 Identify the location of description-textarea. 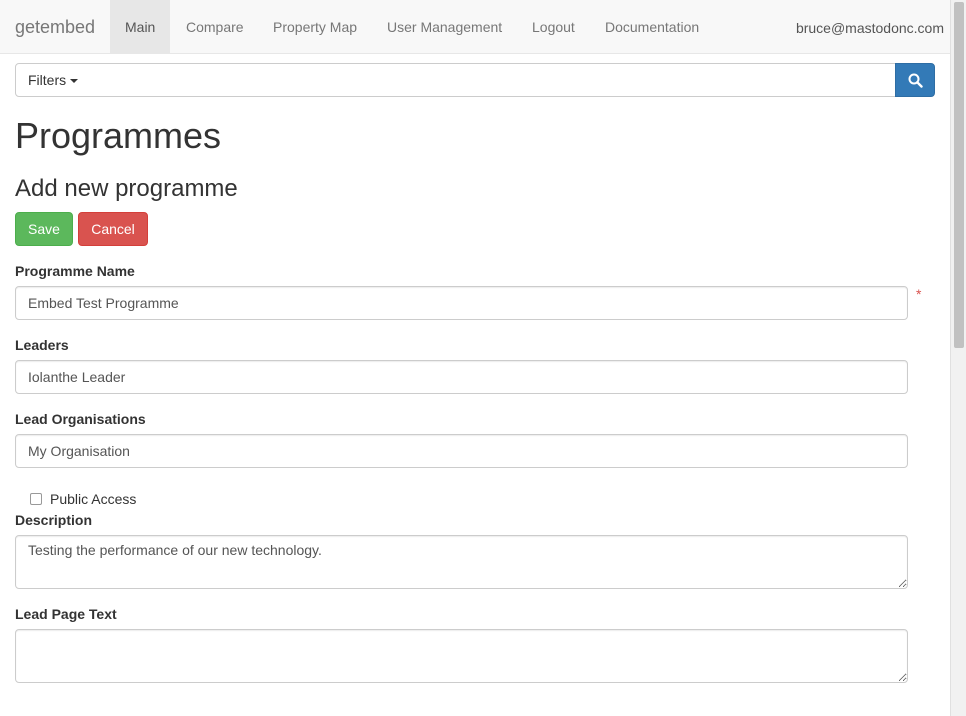
(461, 562).